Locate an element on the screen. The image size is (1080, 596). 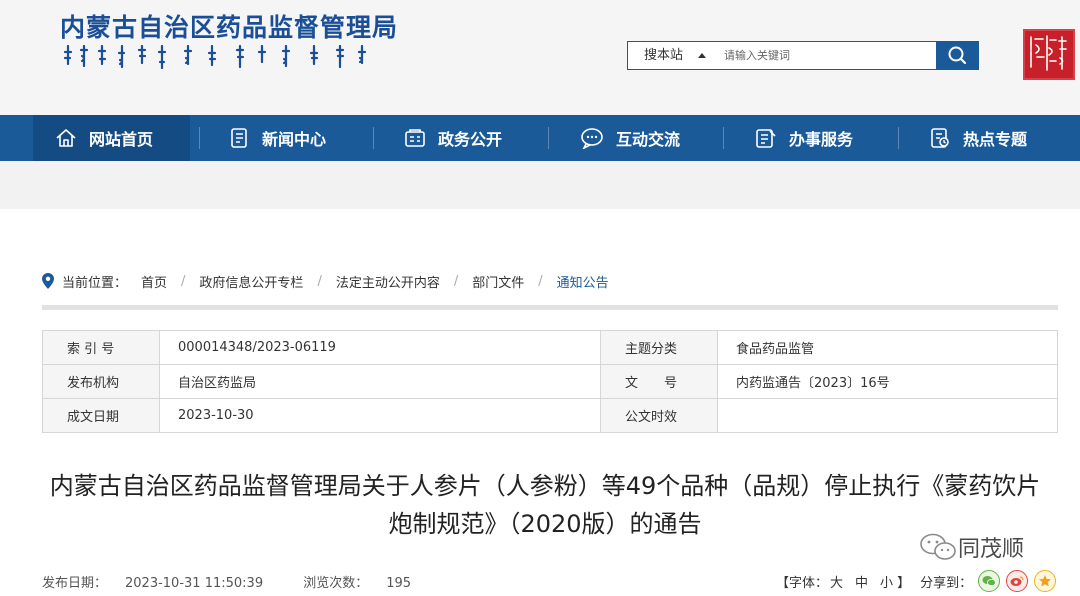
nav-item-interaction: 互动交流 is located at coordinates (630, 138).